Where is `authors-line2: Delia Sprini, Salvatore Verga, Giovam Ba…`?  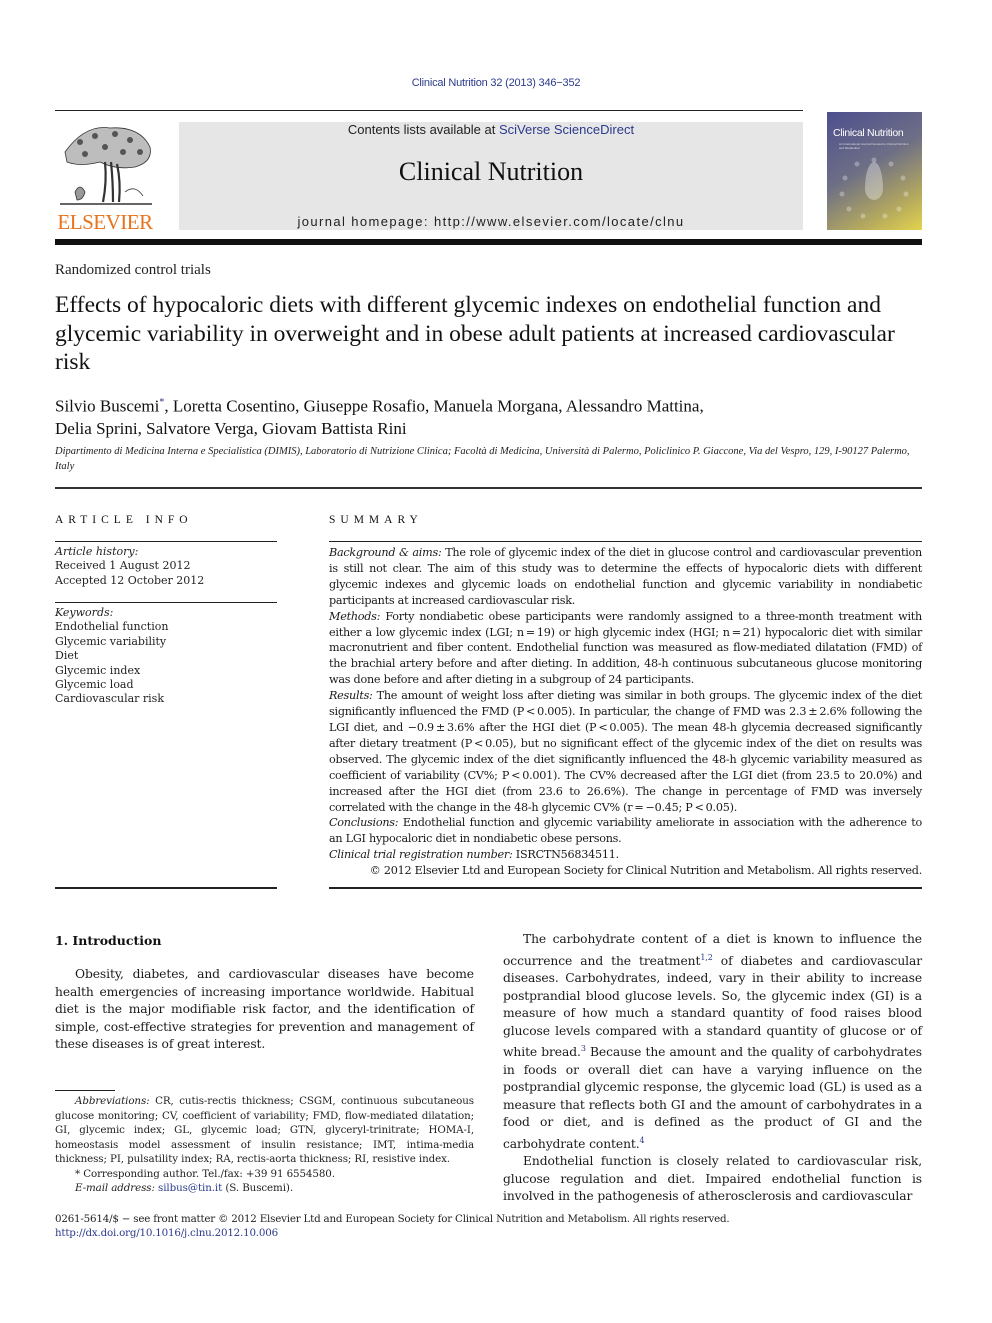 authors-line2: Delia Sprini, Salvatore Verga, Giovam Ba… is located at coordinates (231, 428).